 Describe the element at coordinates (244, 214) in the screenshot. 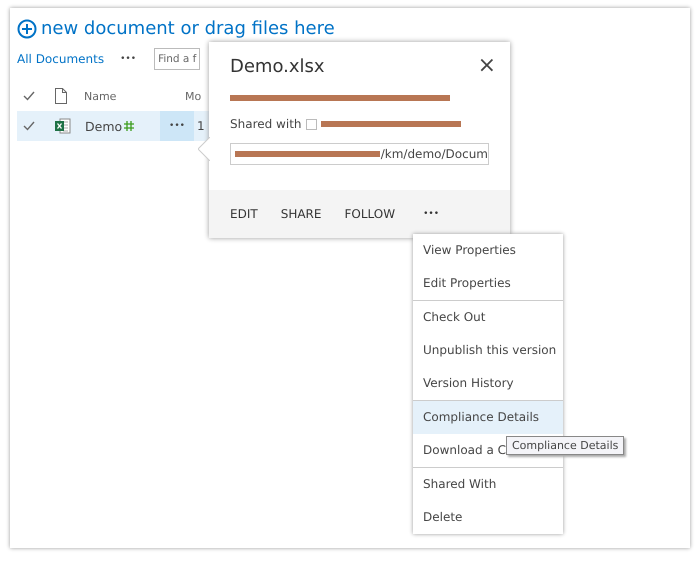

I see `callout-action: EDIT` at that location.